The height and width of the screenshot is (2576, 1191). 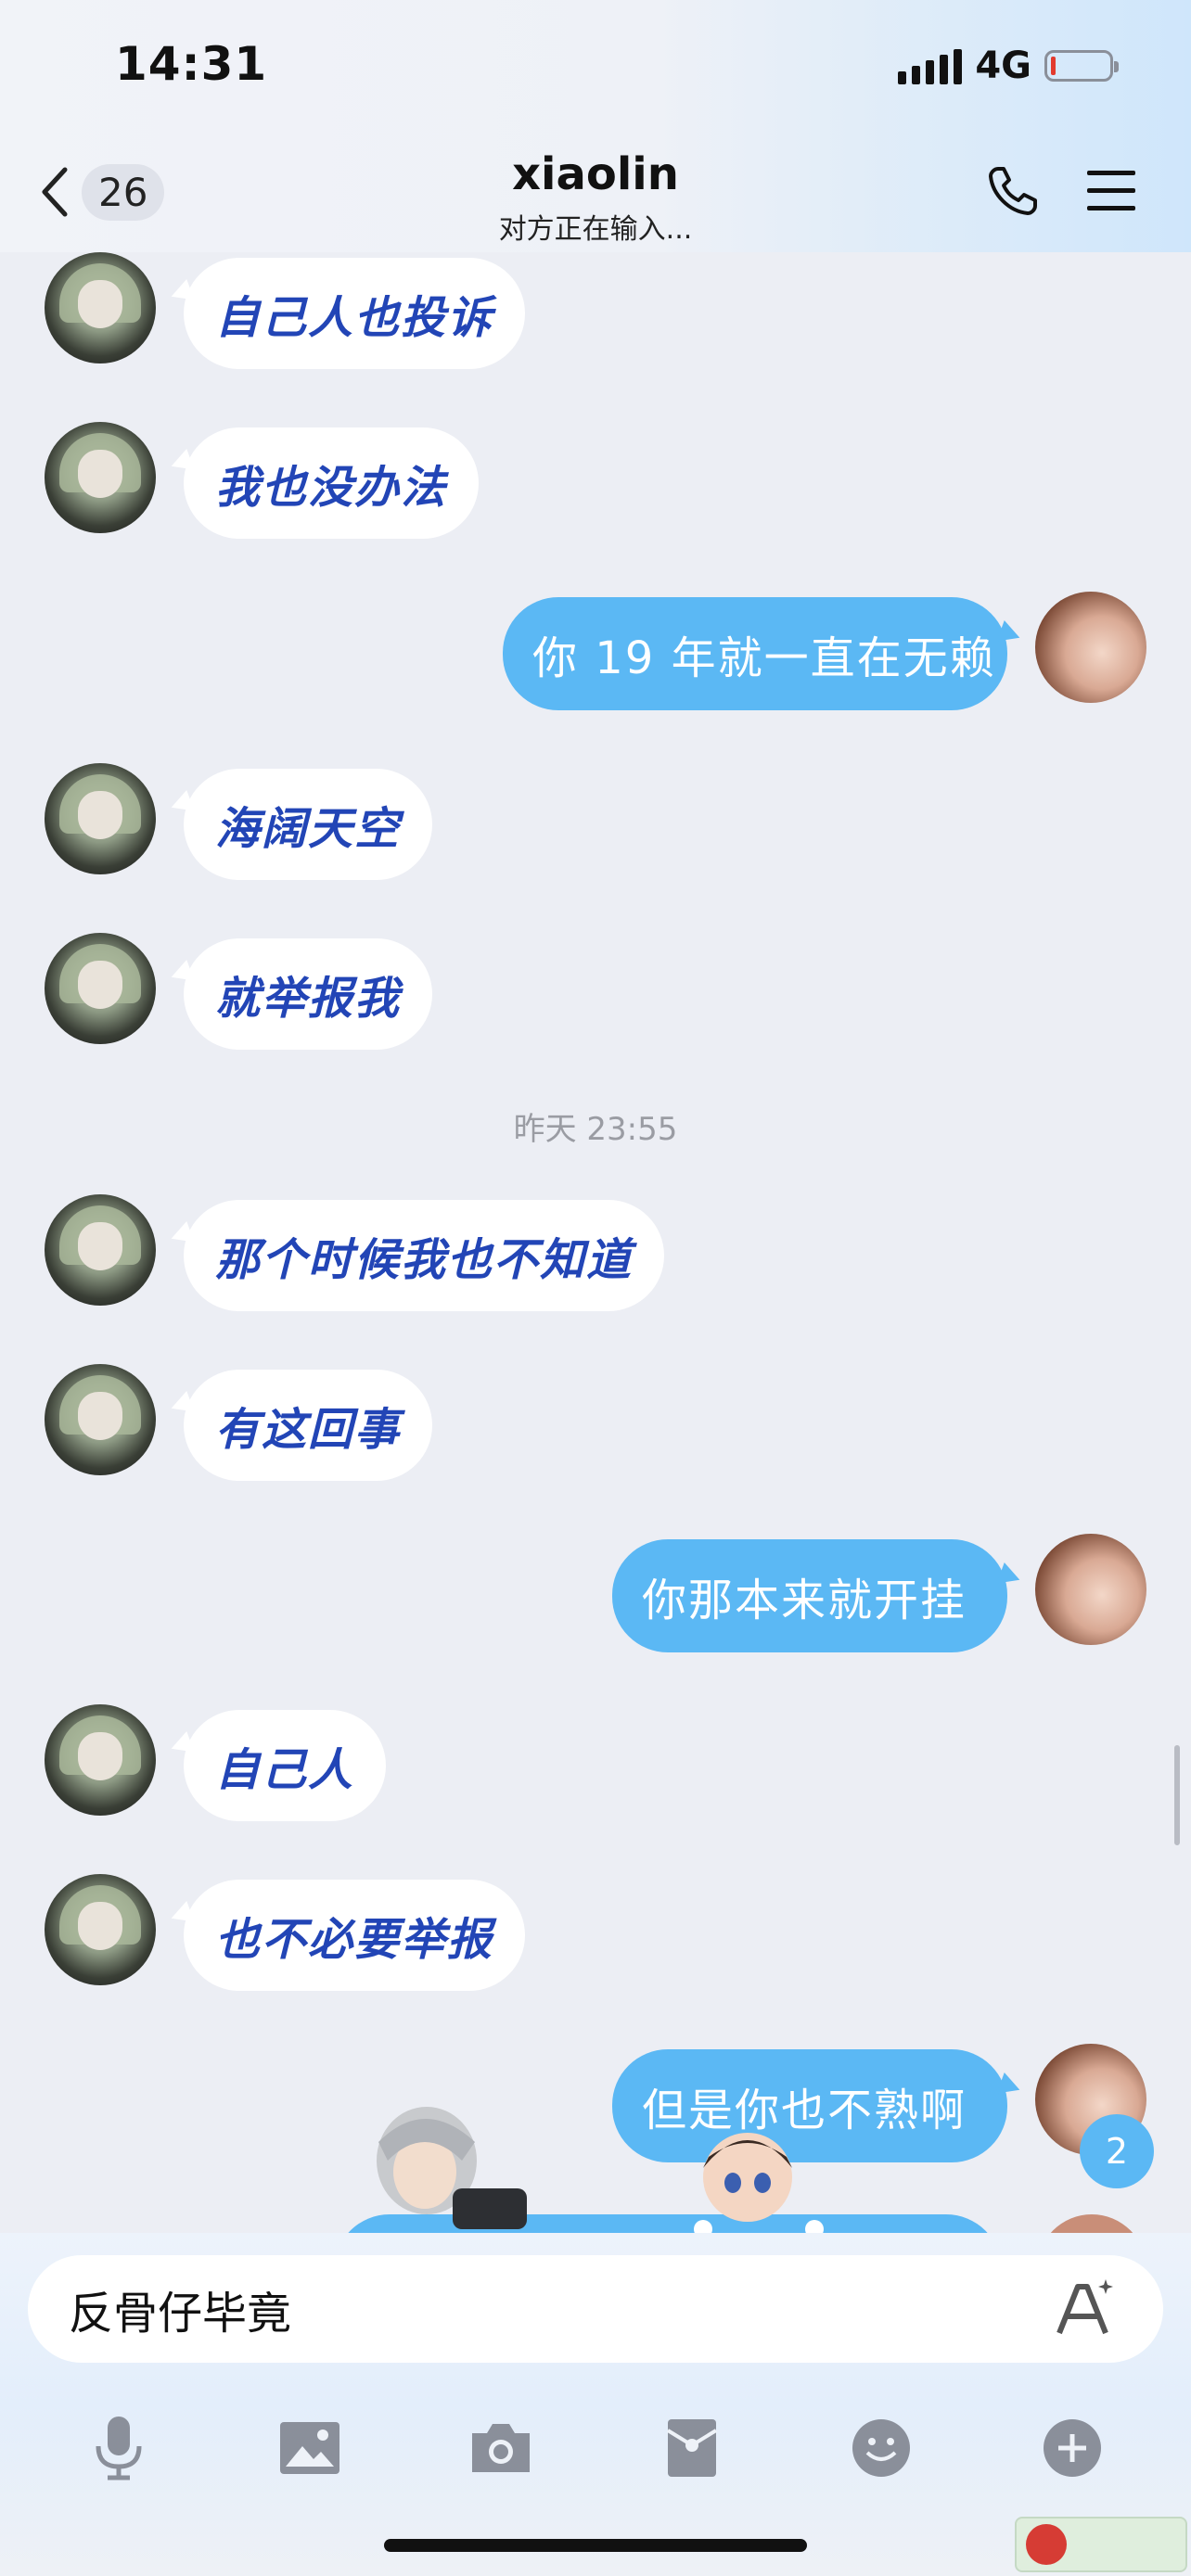 I want to click on message-bubble-received: 海阔天空, so click(x=308, y=824).